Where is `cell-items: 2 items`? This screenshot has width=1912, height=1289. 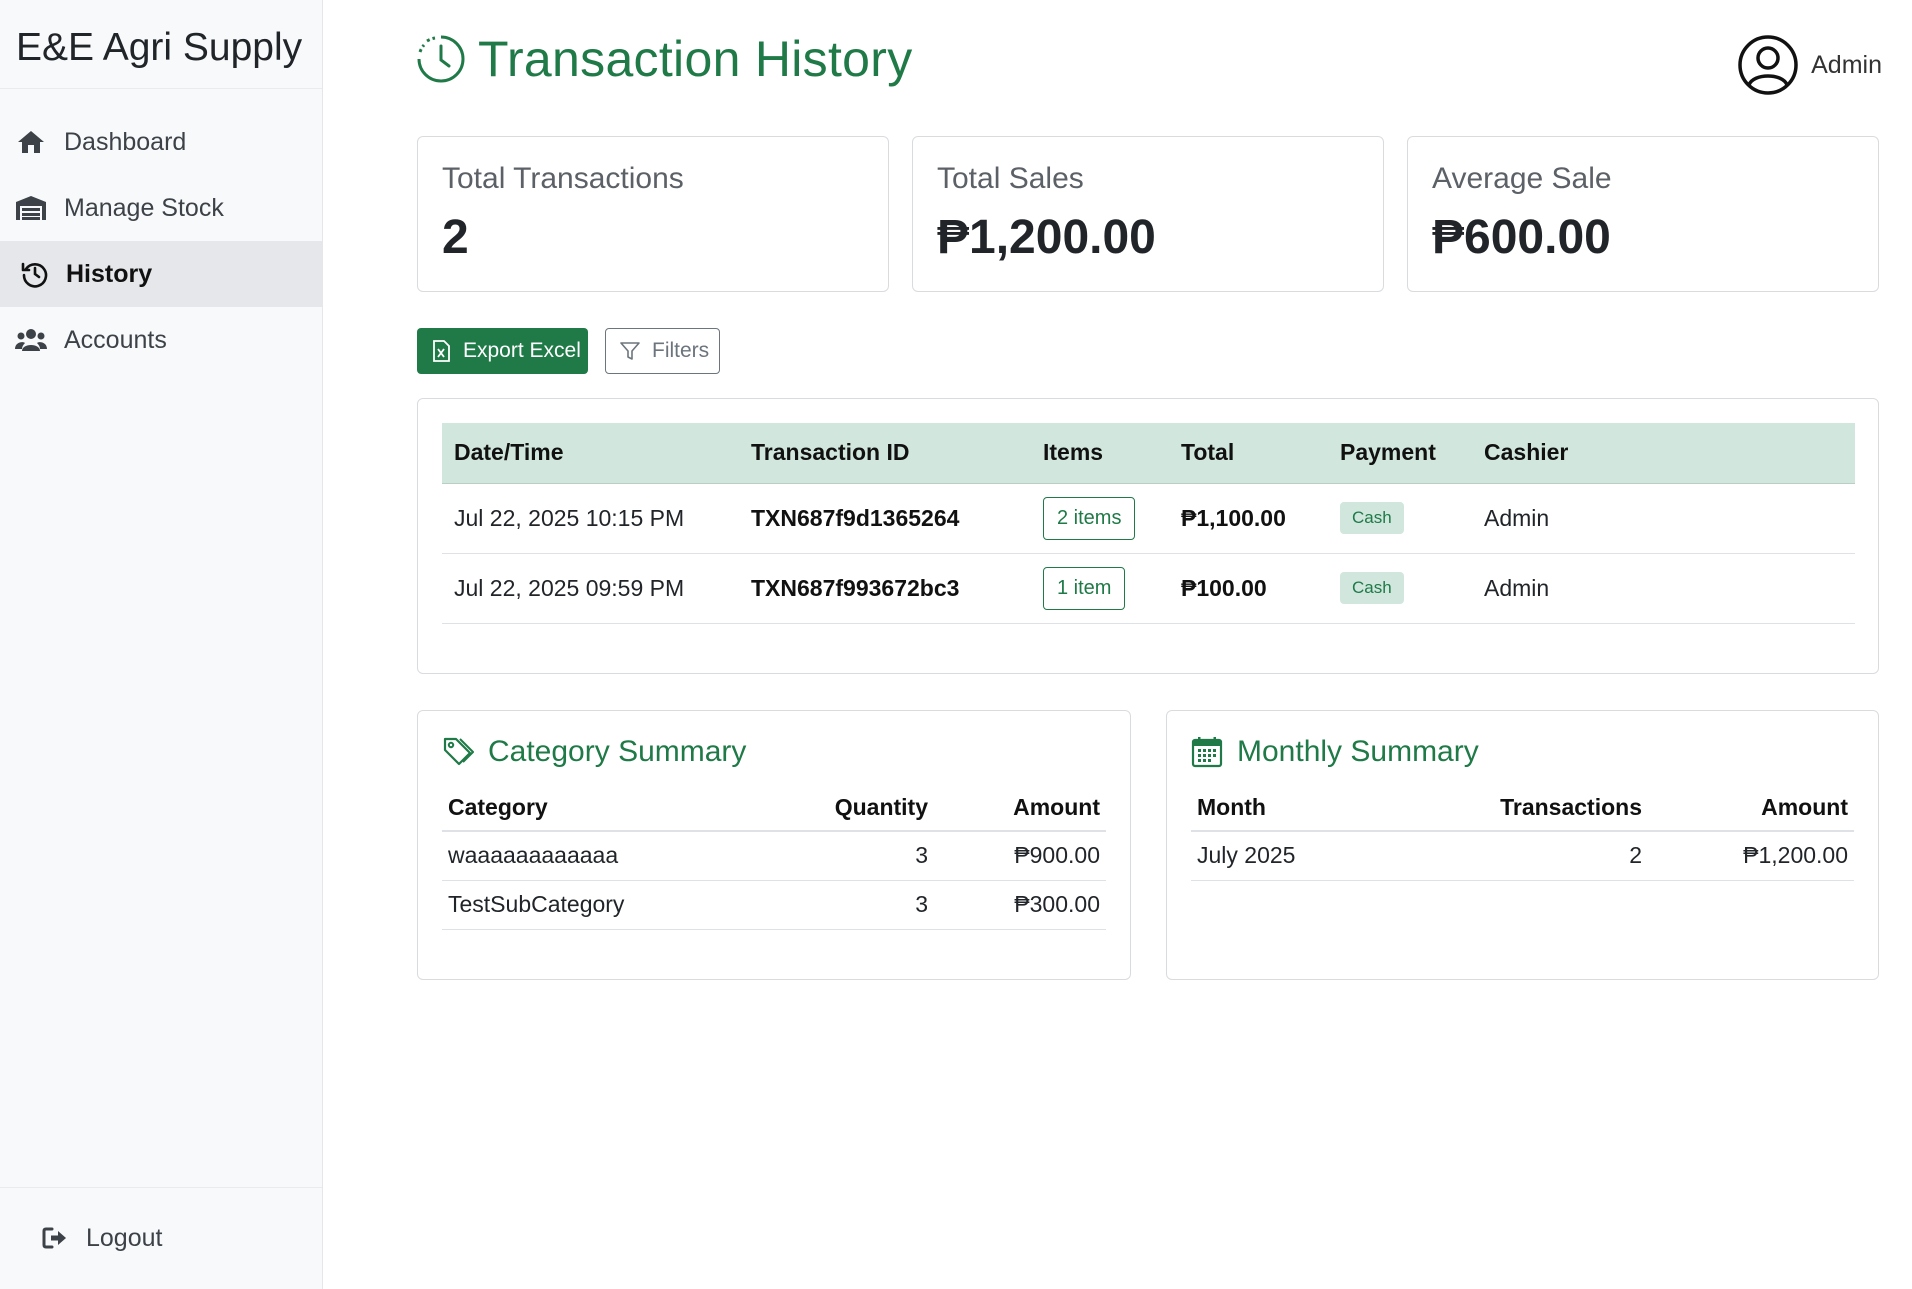
cell-items: 2 items is located at coordinates (1100, 518).